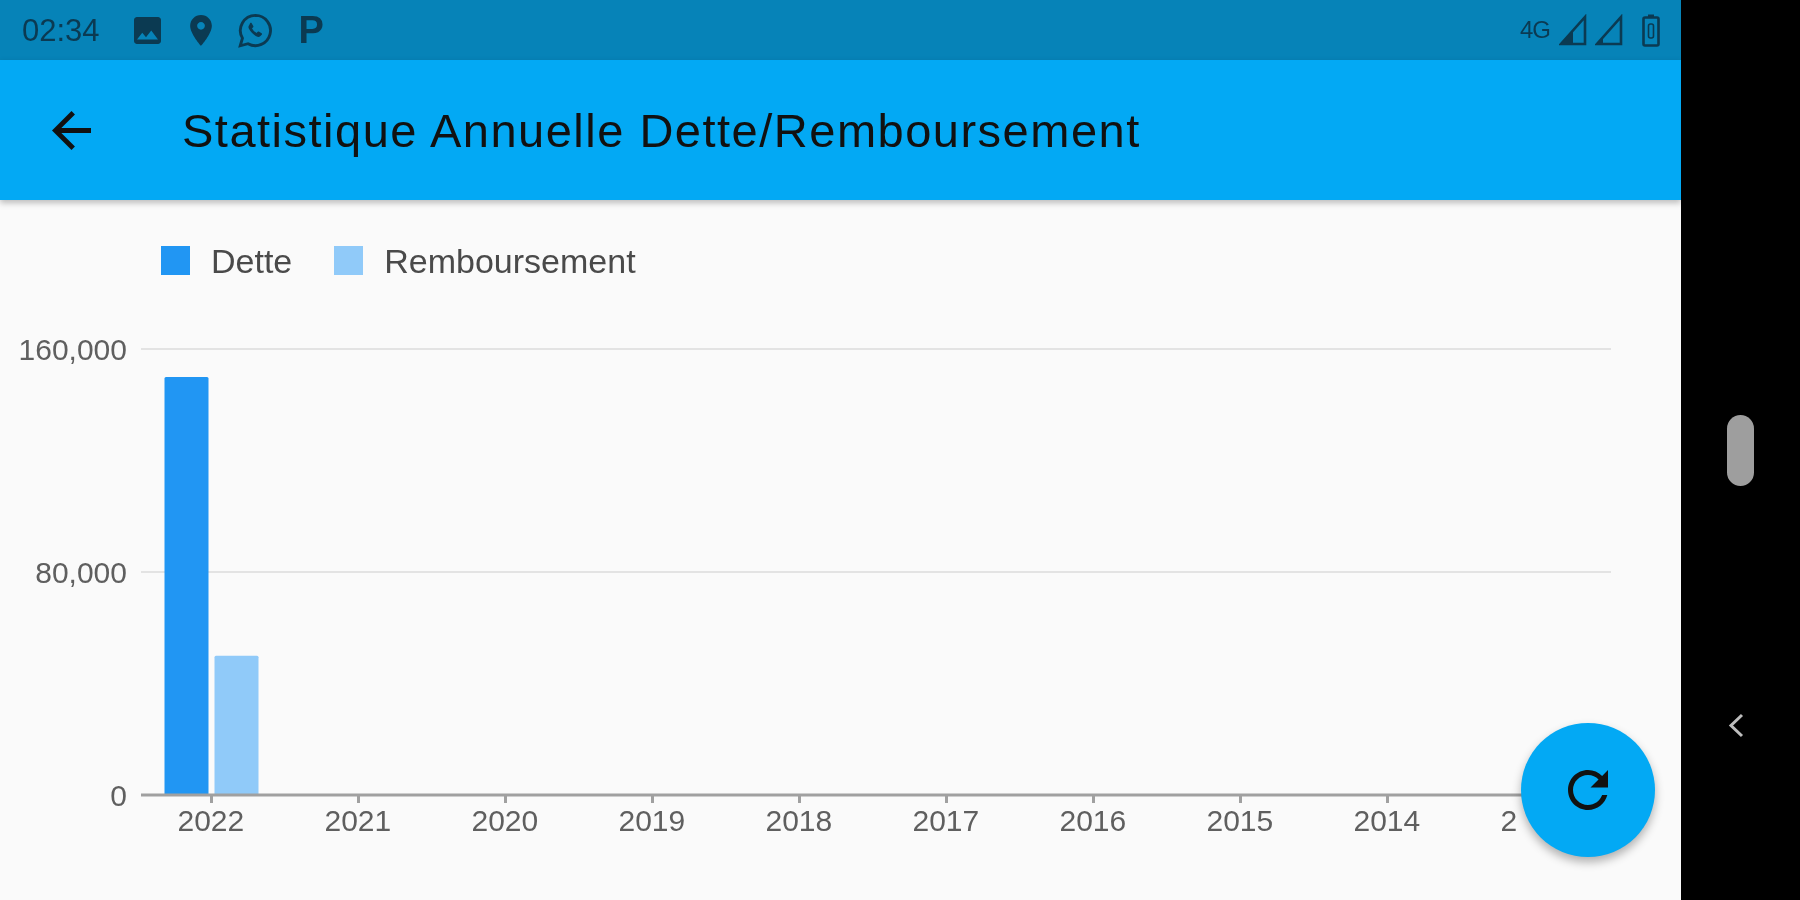  Describe the element at coordinates (510, 260) in the screenshot. I see `legend-label: Remboursement` at that location.